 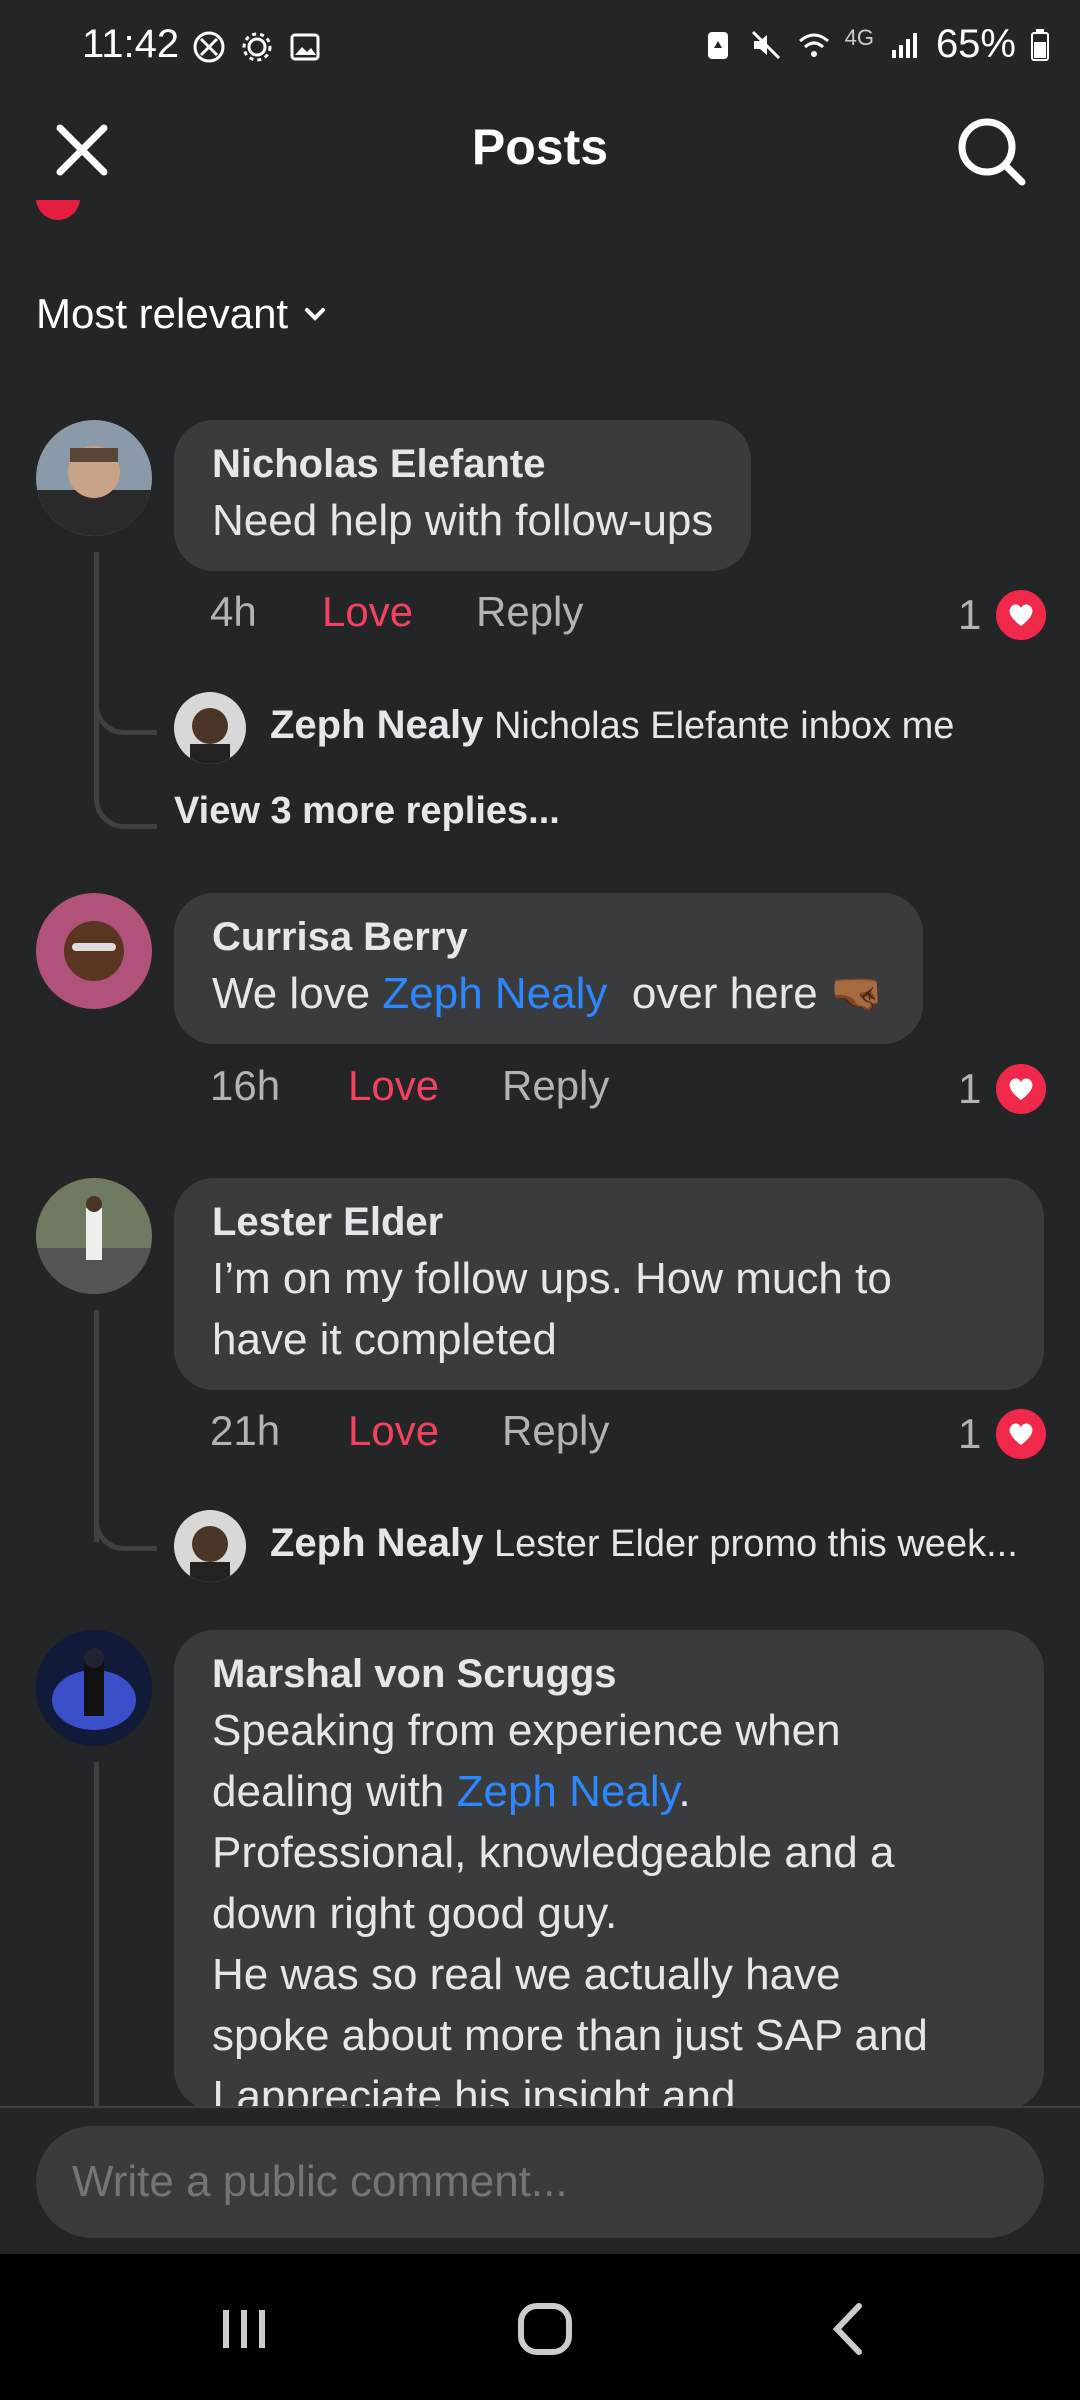 What do you see at coordinates (66, 211) in the screenshot?
I see `previous-content-edge` at bounding box center [66, 211].